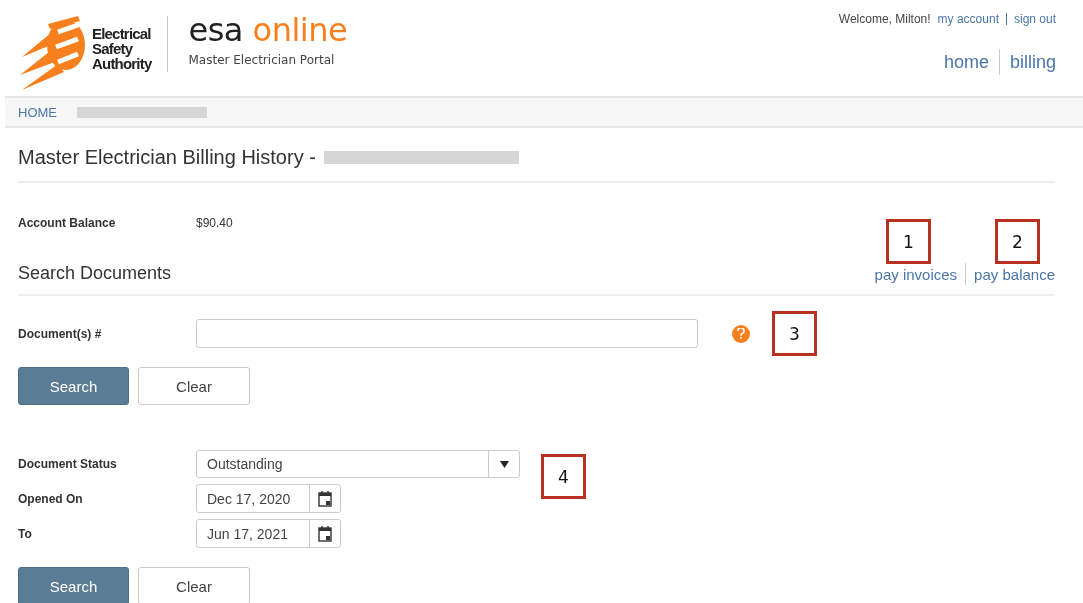  What do you see at coordinates (563, 476) in the screenshot?
I see `callout-number: 4` at bounding box center [563, 476].